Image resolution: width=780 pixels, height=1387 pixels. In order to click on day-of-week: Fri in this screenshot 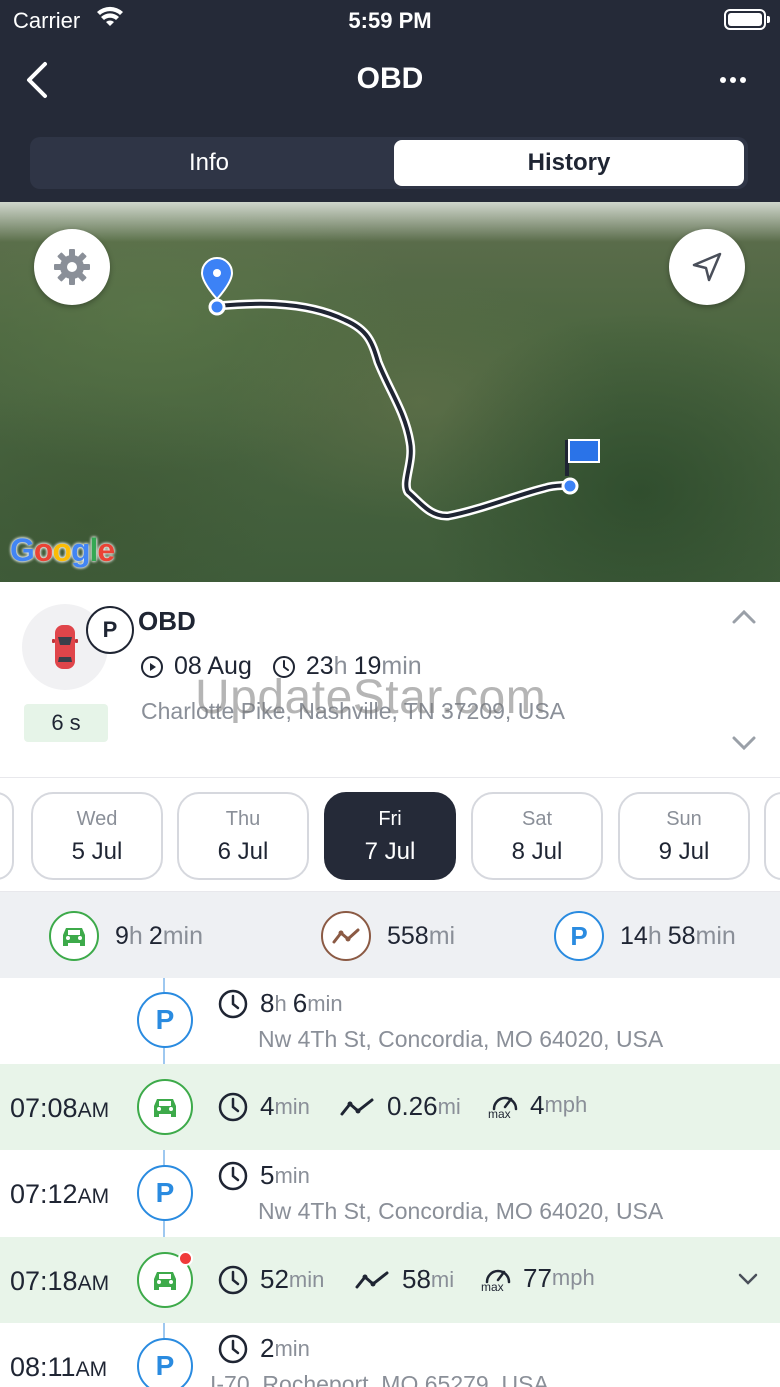, I will do `click(390, 819)`.